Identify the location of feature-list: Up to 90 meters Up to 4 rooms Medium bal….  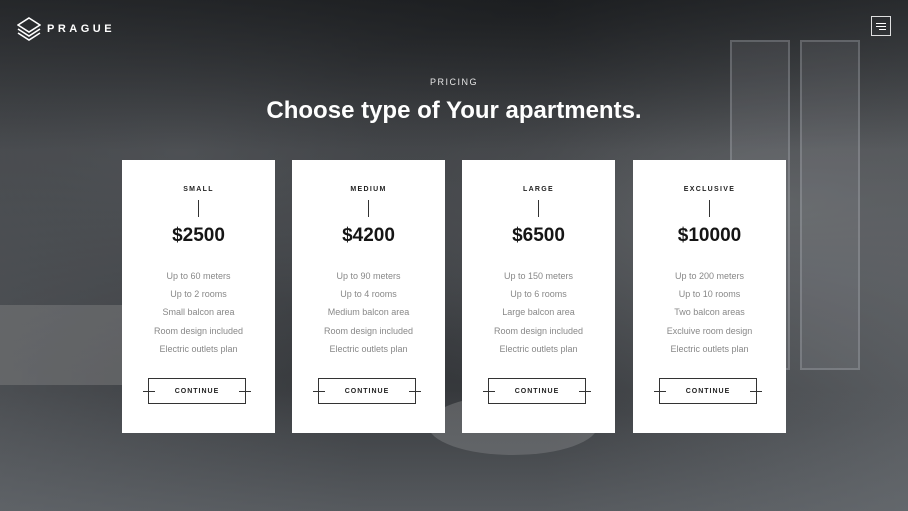
(368, 312).